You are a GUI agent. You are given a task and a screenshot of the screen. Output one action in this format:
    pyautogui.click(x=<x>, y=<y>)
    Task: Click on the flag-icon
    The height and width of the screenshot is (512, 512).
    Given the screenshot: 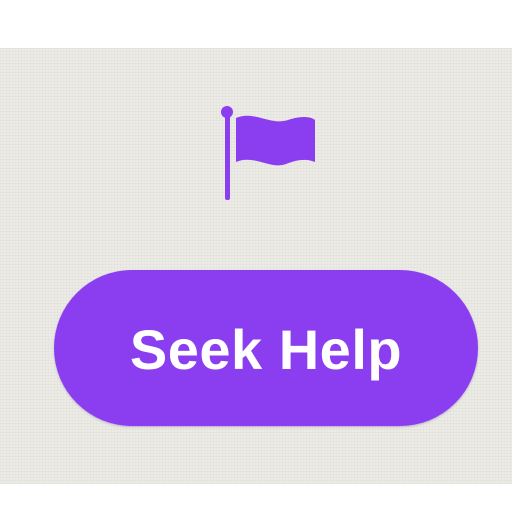 What is the action you would take?
    pyautogui.click(x=268, y=153)
    